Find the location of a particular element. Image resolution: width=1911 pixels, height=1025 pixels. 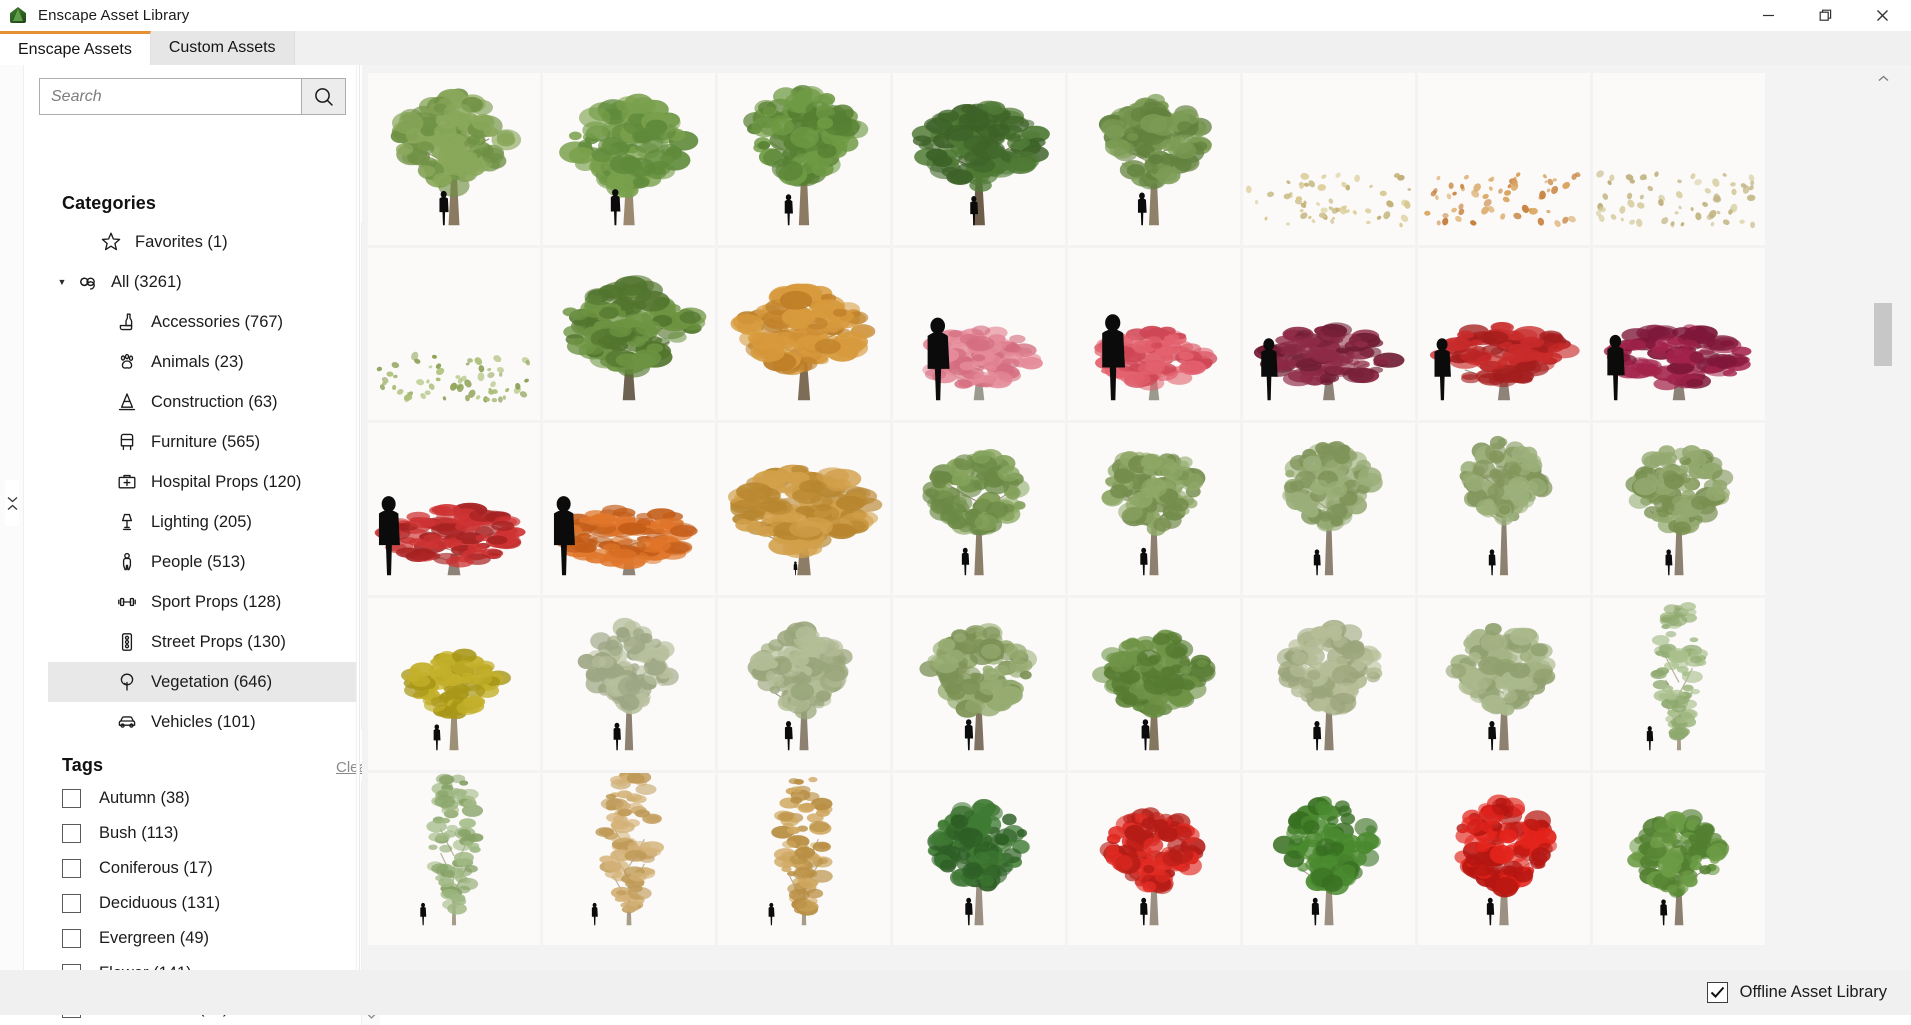

chevron-down-icon: ▼ is located at coordinates (62, 282).